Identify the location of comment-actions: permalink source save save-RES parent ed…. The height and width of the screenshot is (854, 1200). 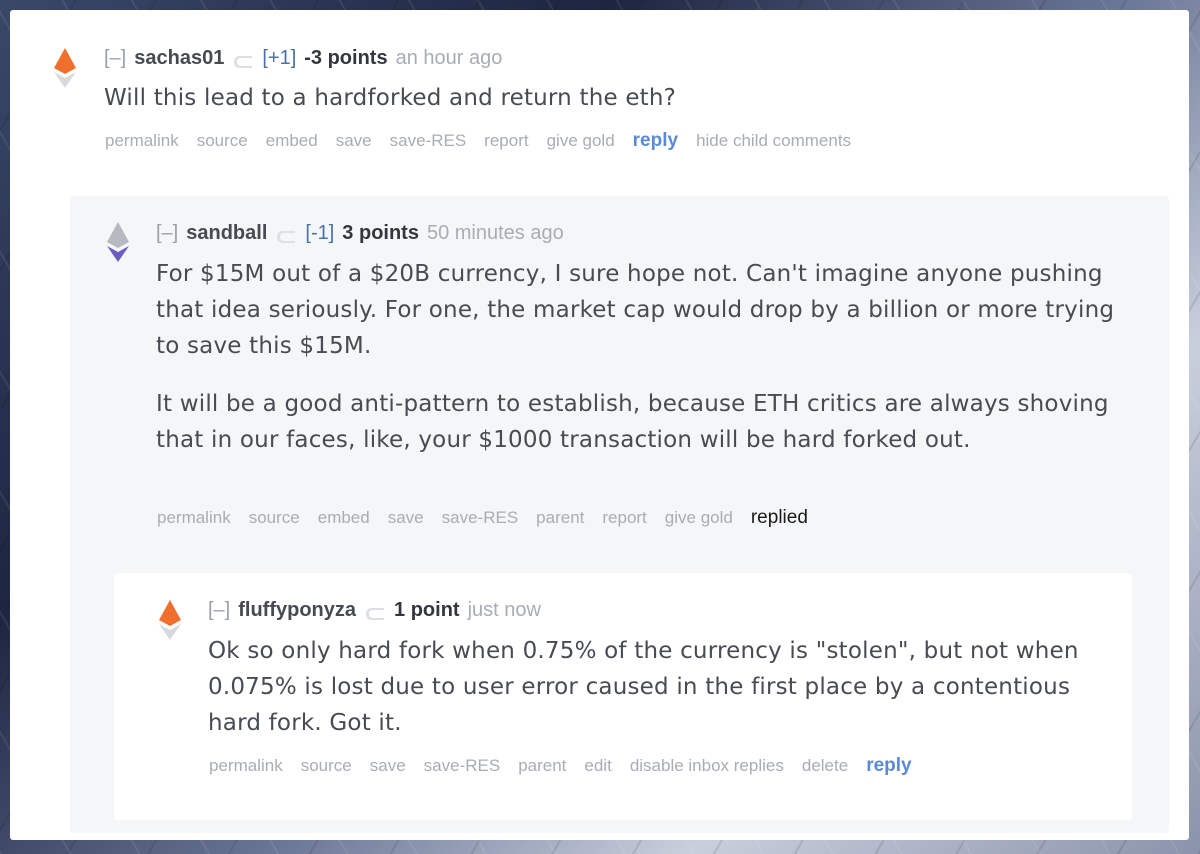
(560, 766).